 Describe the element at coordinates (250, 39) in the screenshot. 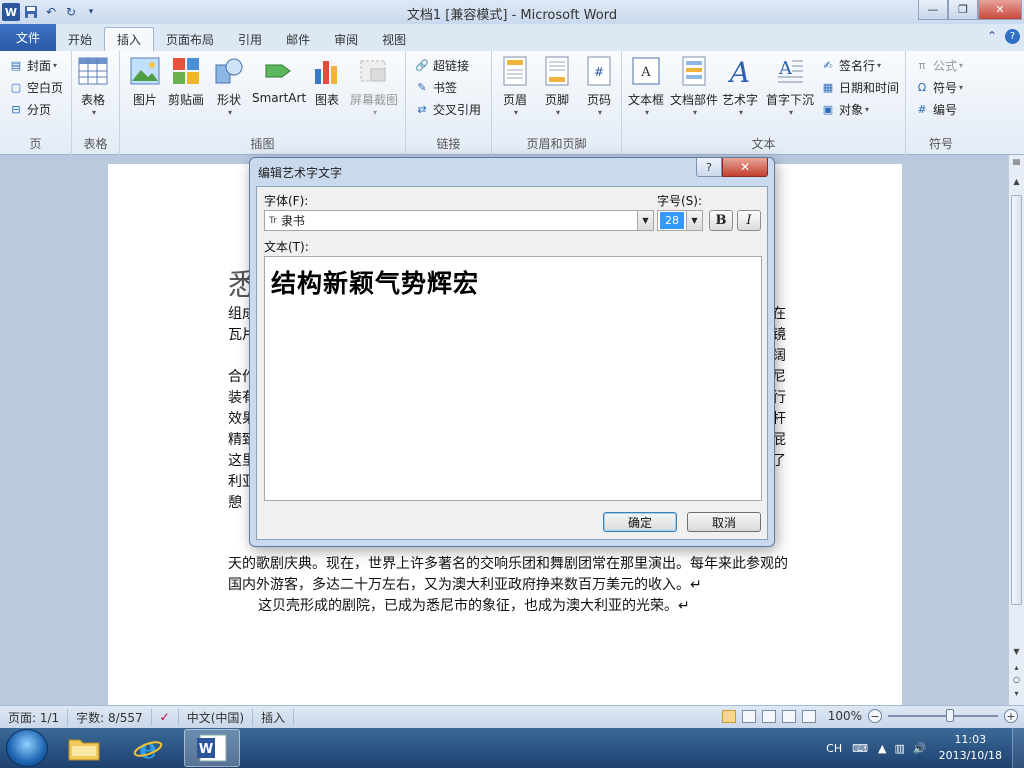

I see `tab-references: 引用` at that location.